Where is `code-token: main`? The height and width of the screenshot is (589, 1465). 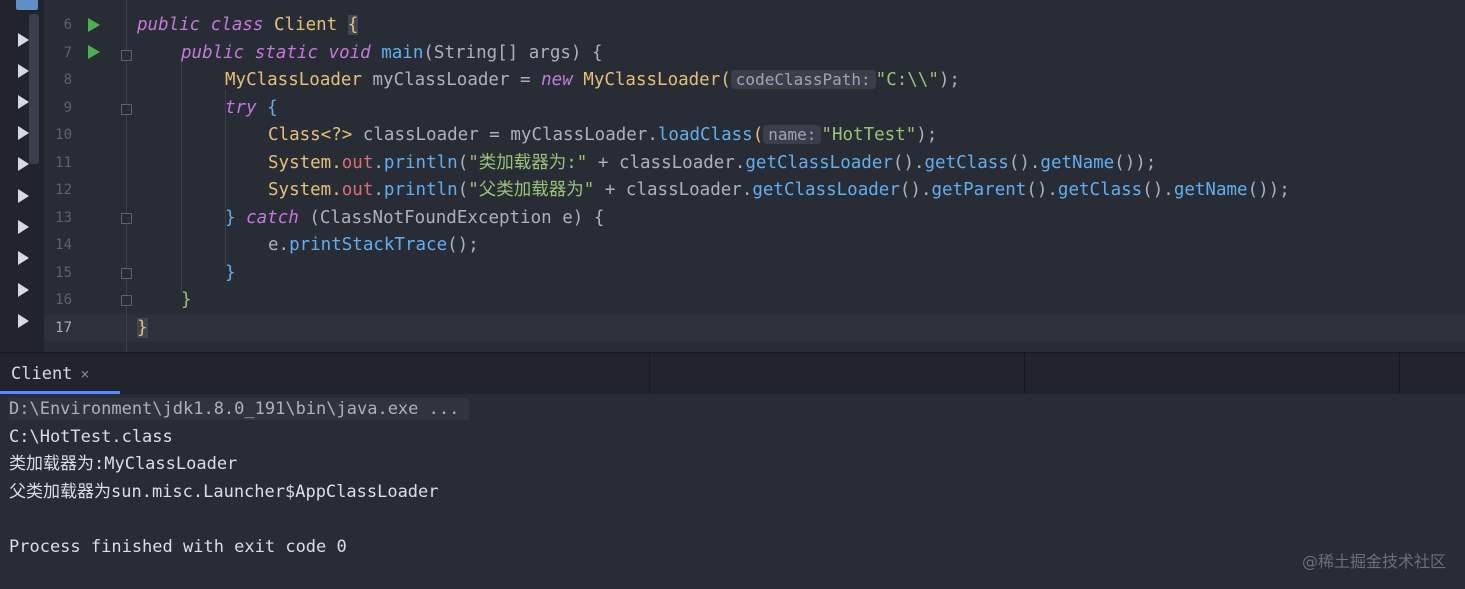 code-token: main is located at coordinates (402, 53).